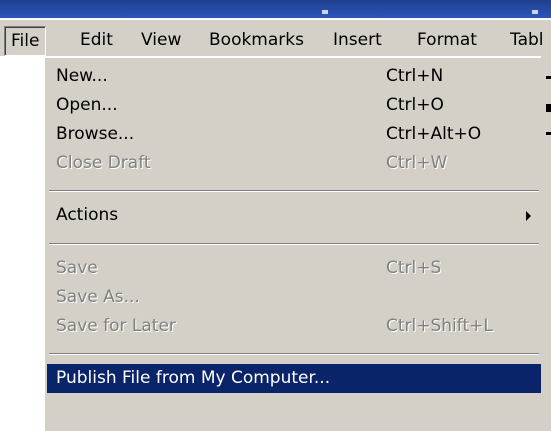 The height and width of the screenshot is (431, 551). What do you see at coordinates (417, 163) in the screenshot?
I see `menu-item-shortcut: Ctrl+W` at bounding box center [417, 163].